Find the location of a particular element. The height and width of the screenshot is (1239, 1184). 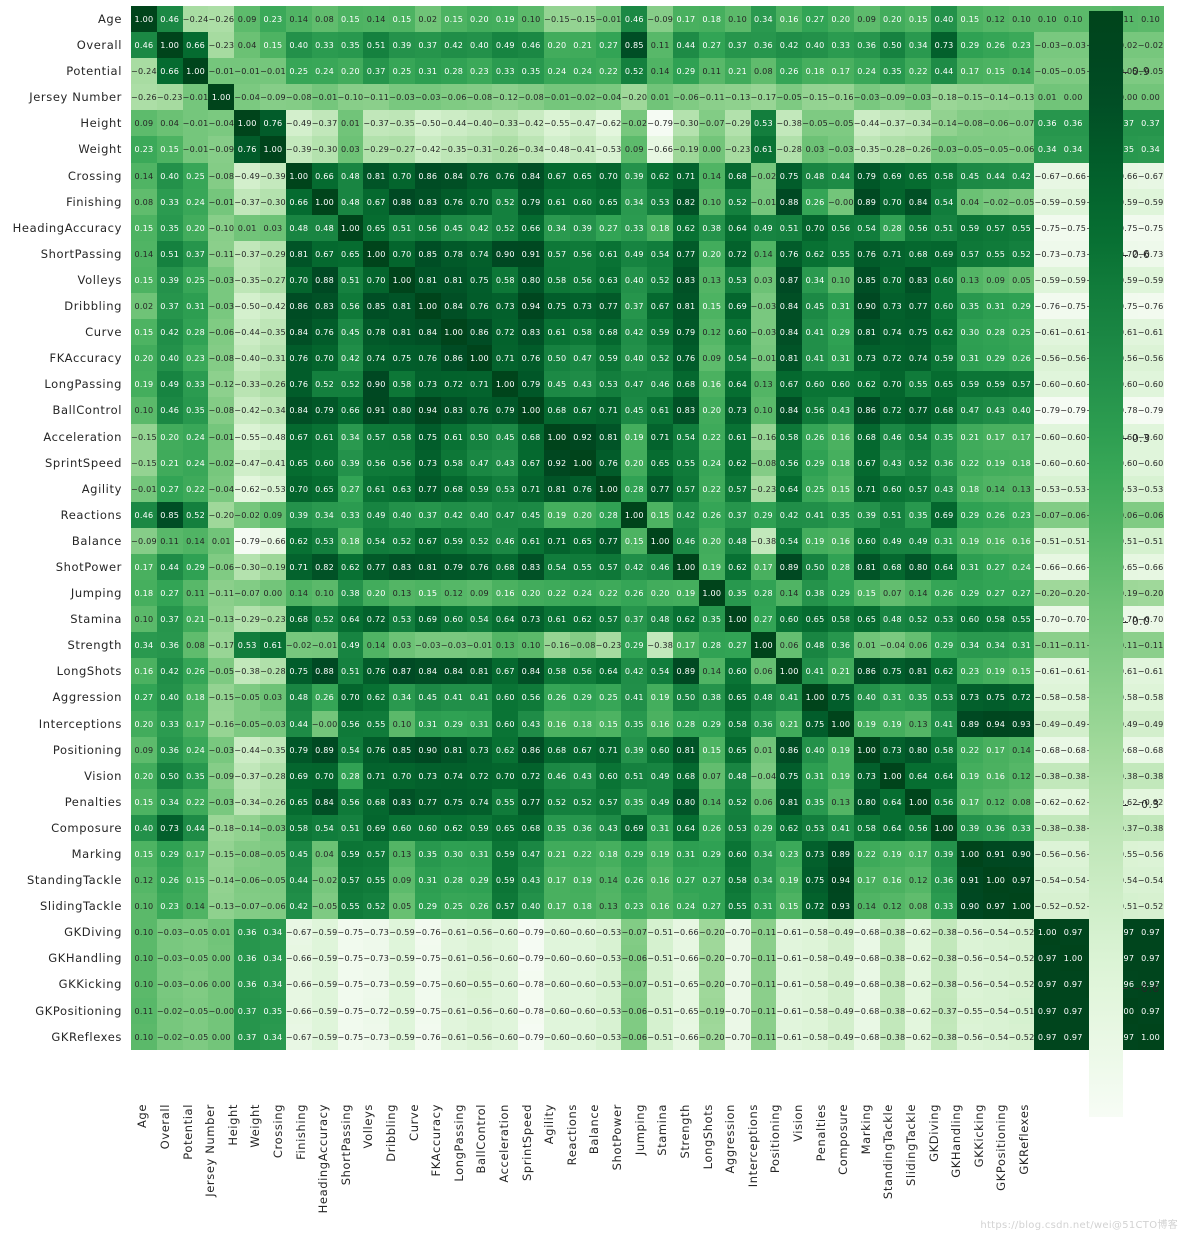

x-axis-tick: HeadingAccuracy is located at coordinates (323, 1167).